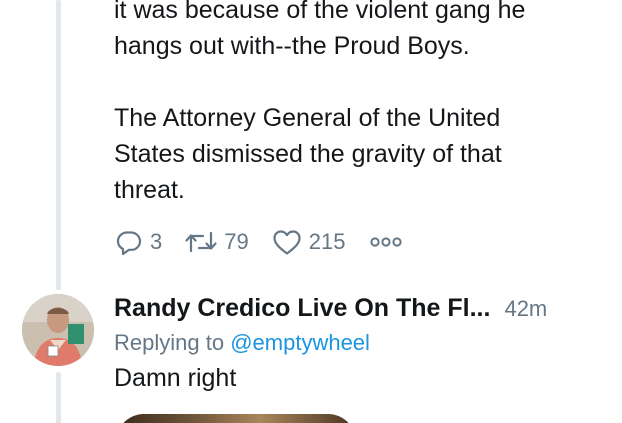 Image resolution: width=622 pixels, height=423 pixels. Describe the element at coordinates (327, 241) in the screenshot. I see `like-count: 215` at that location.